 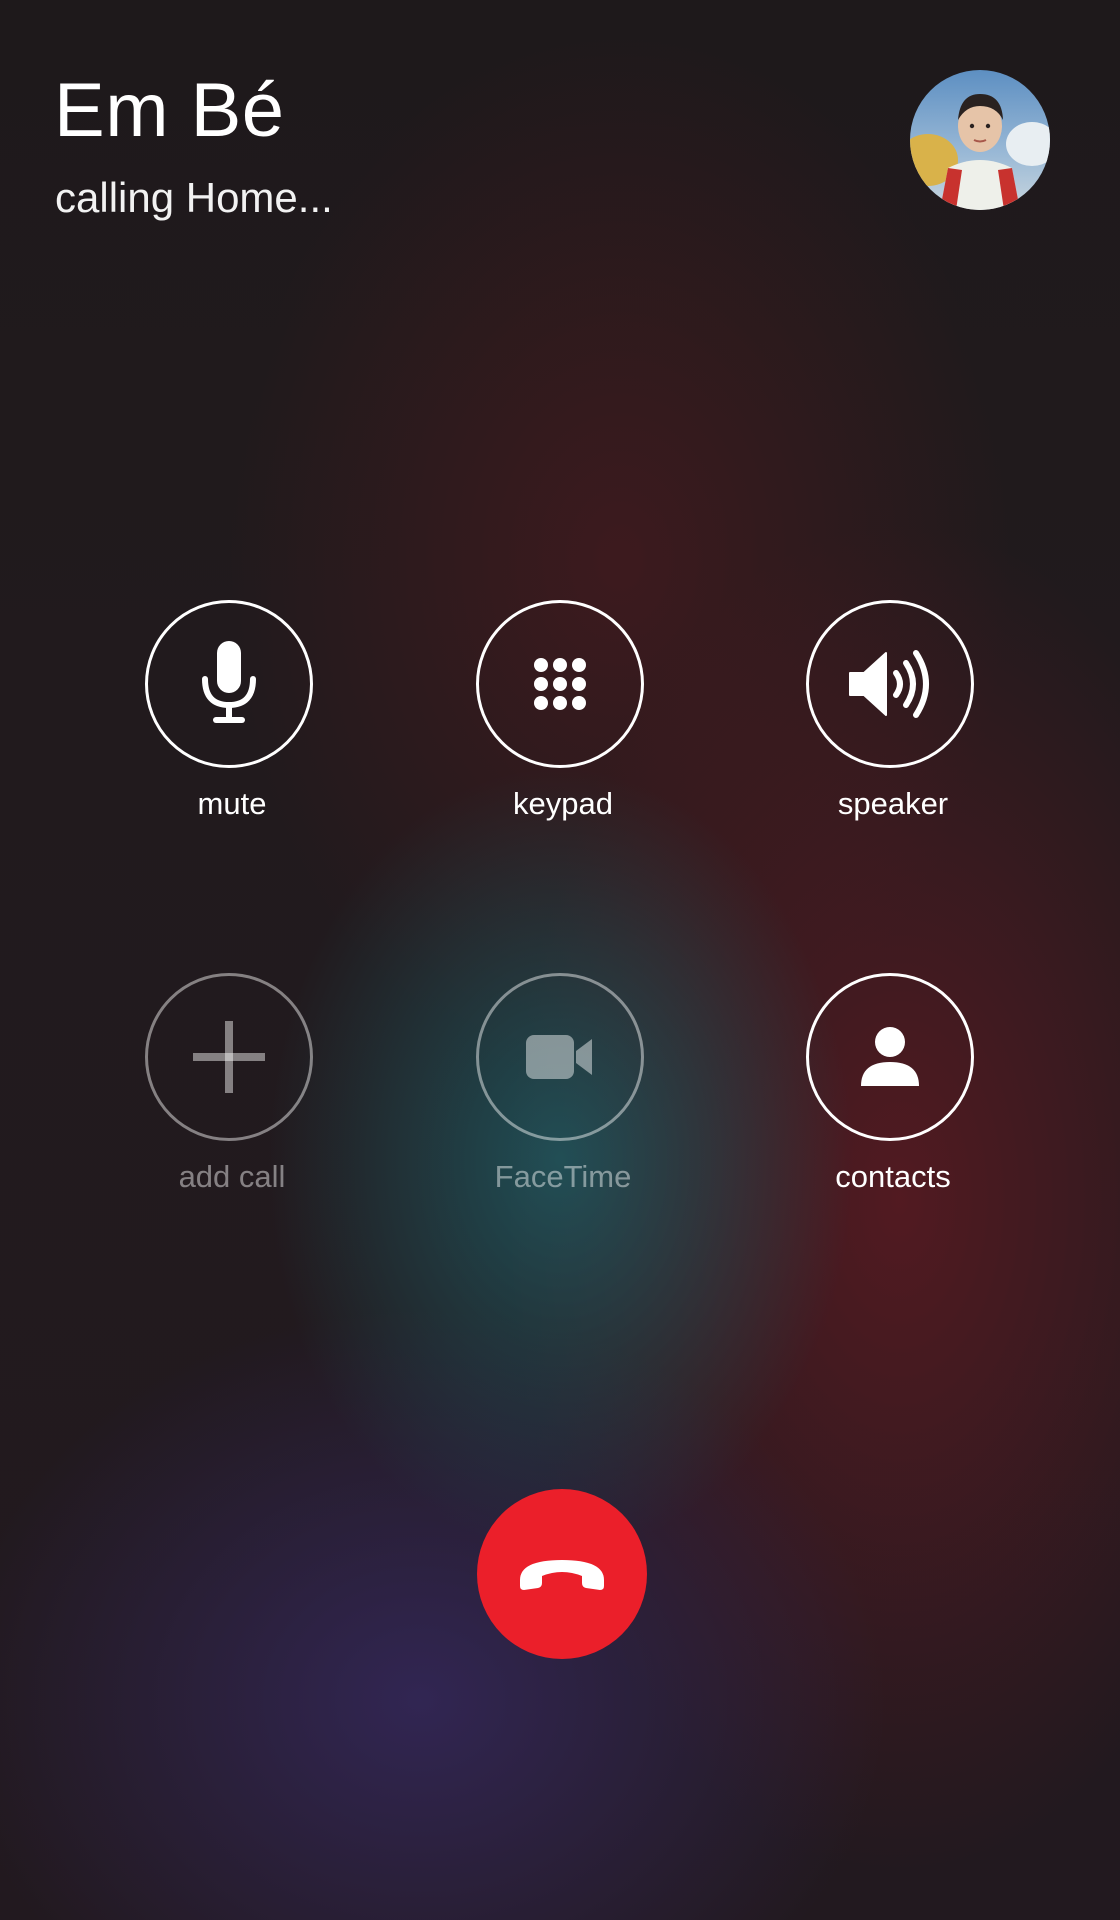 I want to click on keypad-label: keypad, so click(x=563, y=803).